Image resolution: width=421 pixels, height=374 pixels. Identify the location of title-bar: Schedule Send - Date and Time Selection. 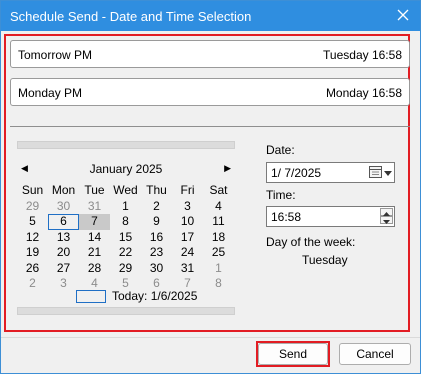
(210, 16).